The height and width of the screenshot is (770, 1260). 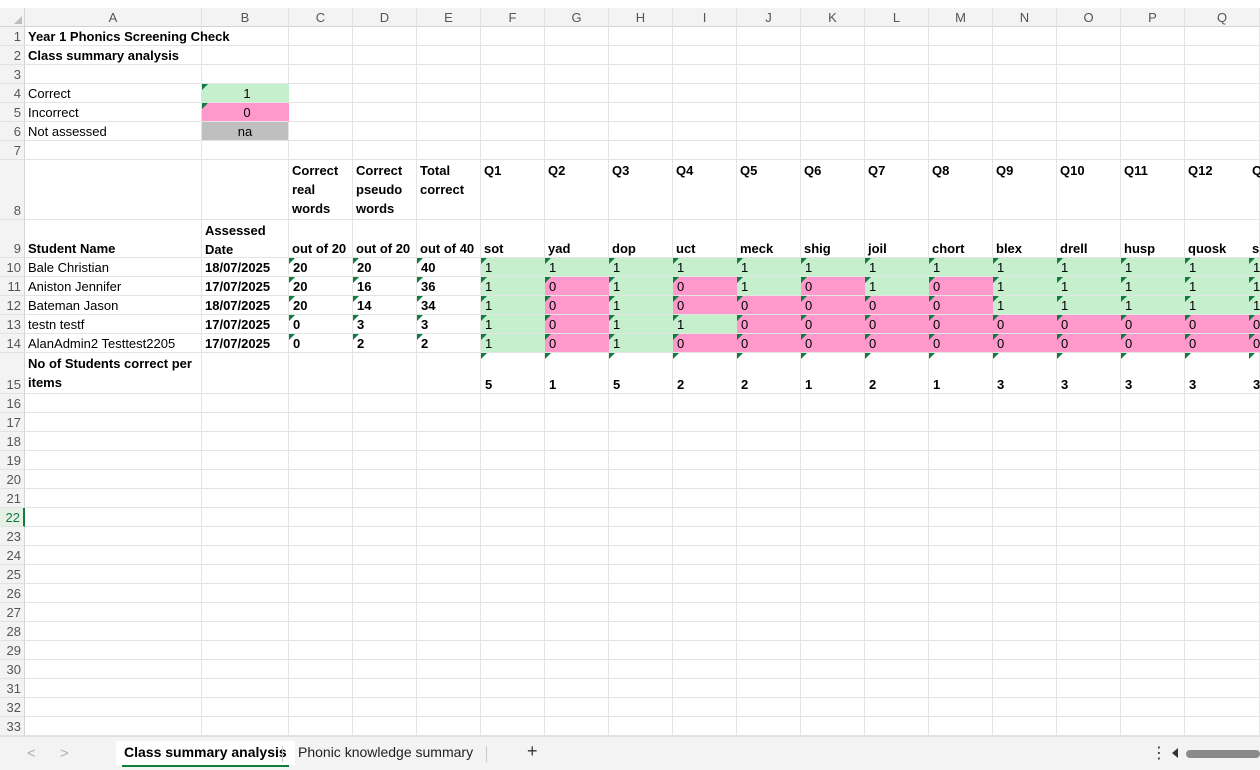 I want to click on row-header-4: 4, so click(x=12, y=93).